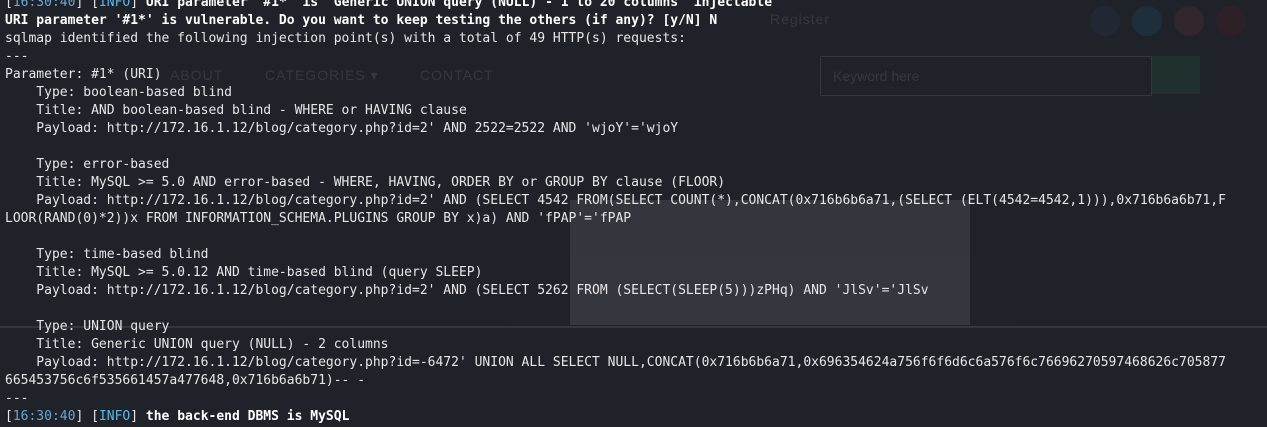 This screenshot has width=1267, height=427. I want to click on terminal-line: Type: error-based, so click(615, 165).